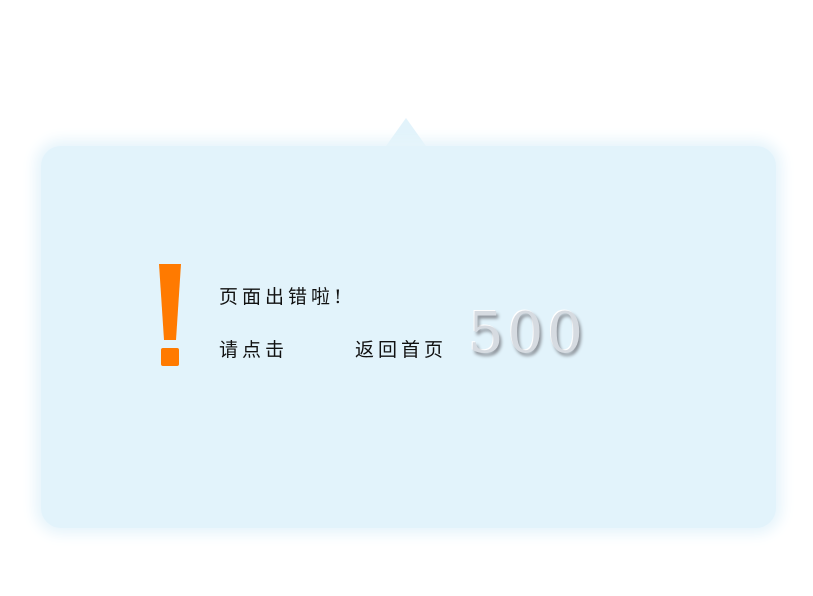  What do you see at coordinates (254, 350) in the screenshot?
I see `click-prompt: 请点击` at bounding box center [254, 350].